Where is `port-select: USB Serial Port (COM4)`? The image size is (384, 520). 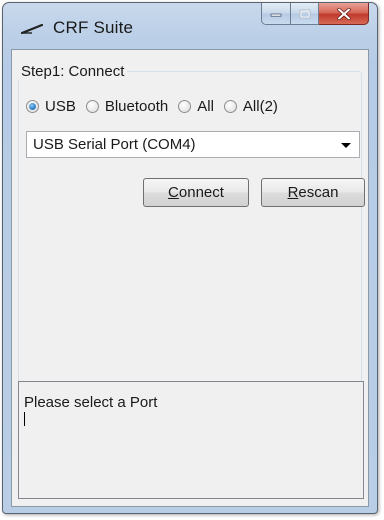 port-select: USB Serial Port (COM4) is located at coordinates (193, 144).